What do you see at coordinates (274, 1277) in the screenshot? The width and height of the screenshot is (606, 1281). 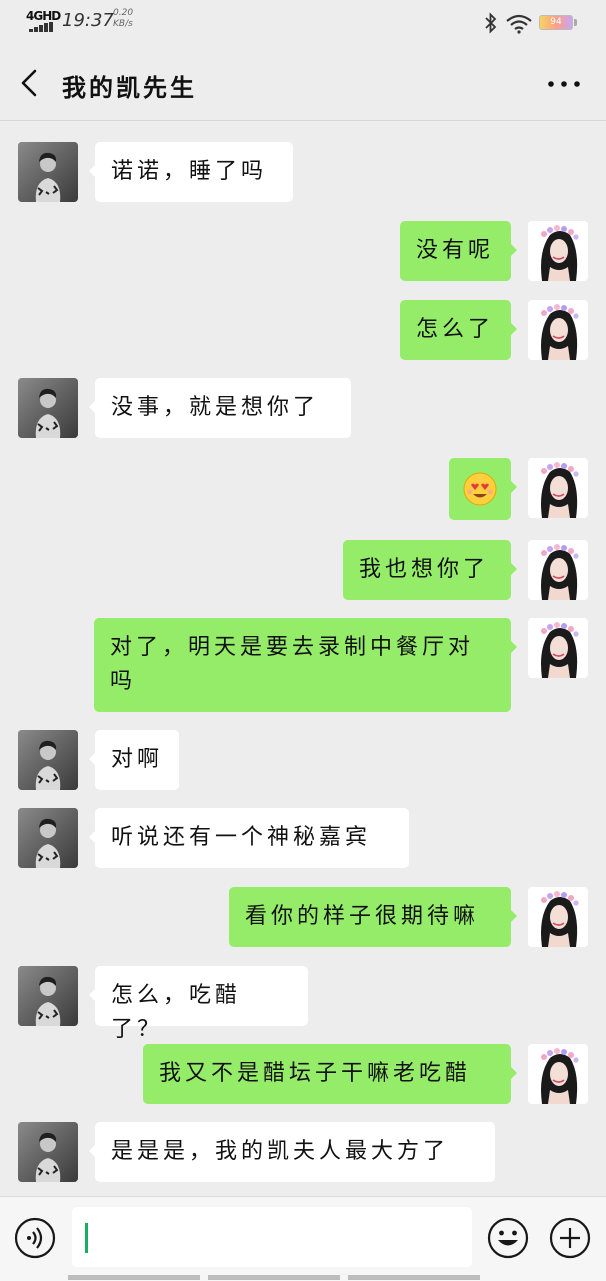 I see `home-indicator-middle` at bounding box center [274, 1277].